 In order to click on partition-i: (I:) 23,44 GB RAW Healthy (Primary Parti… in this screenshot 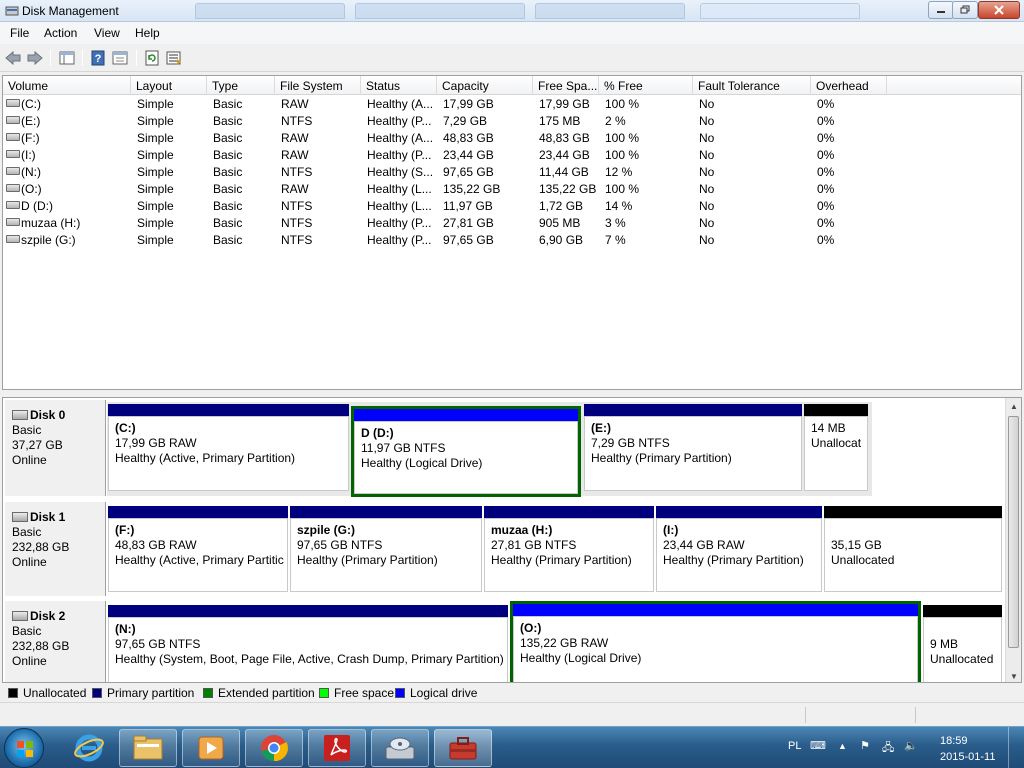, I will do `click(739, 549)`.